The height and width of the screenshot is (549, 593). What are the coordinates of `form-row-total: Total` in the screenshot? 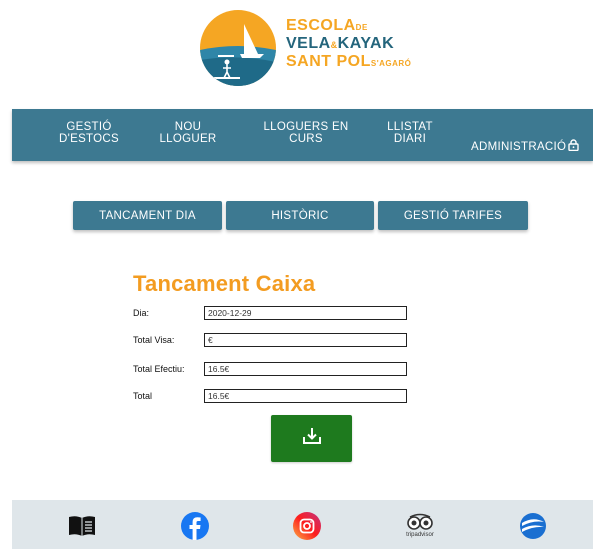 It's located at (270, 396).